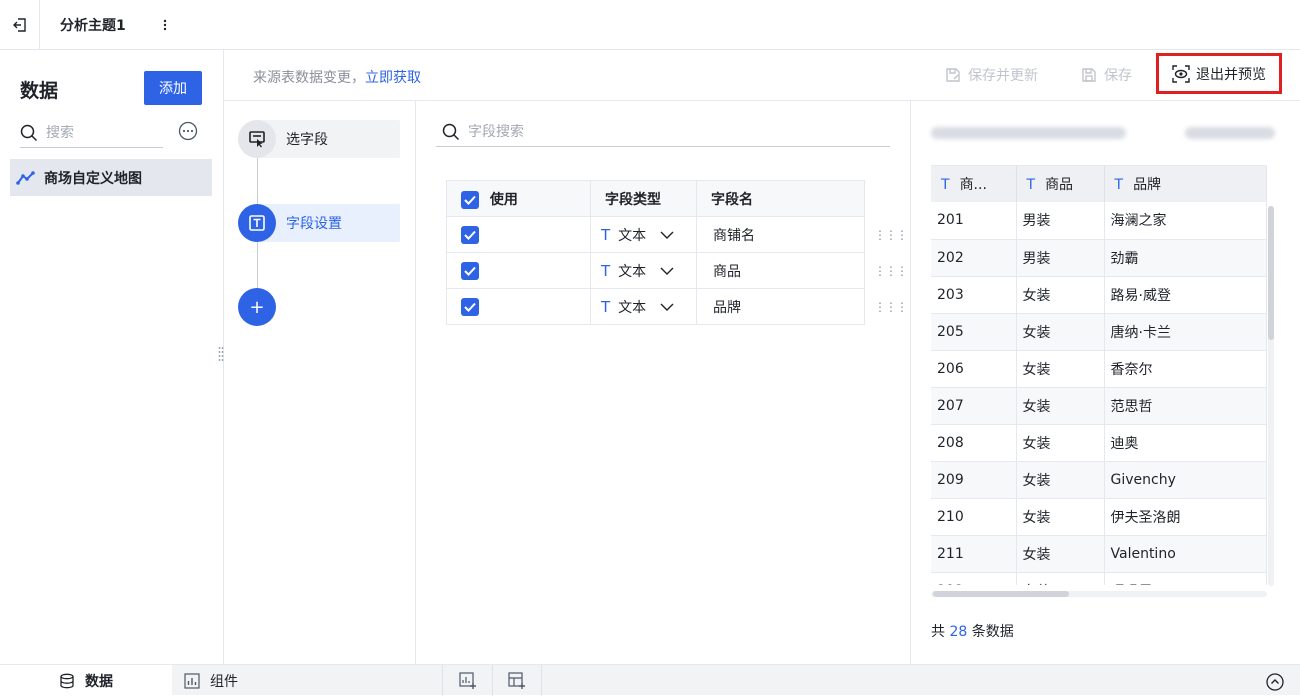 The height and width of the screenshot is (696, 1300). Describe the element at coordinates (1219, 73) in the screenshot. I see `exit-and-preview-button: 退出并预览` at that location.